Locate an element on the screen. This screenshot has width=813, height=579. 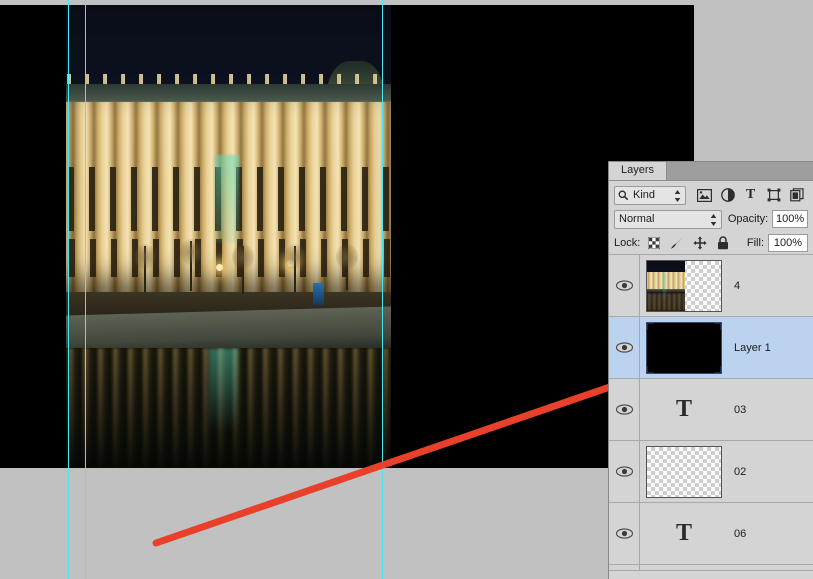
table-row-partial is located at coordinates (711, 568).